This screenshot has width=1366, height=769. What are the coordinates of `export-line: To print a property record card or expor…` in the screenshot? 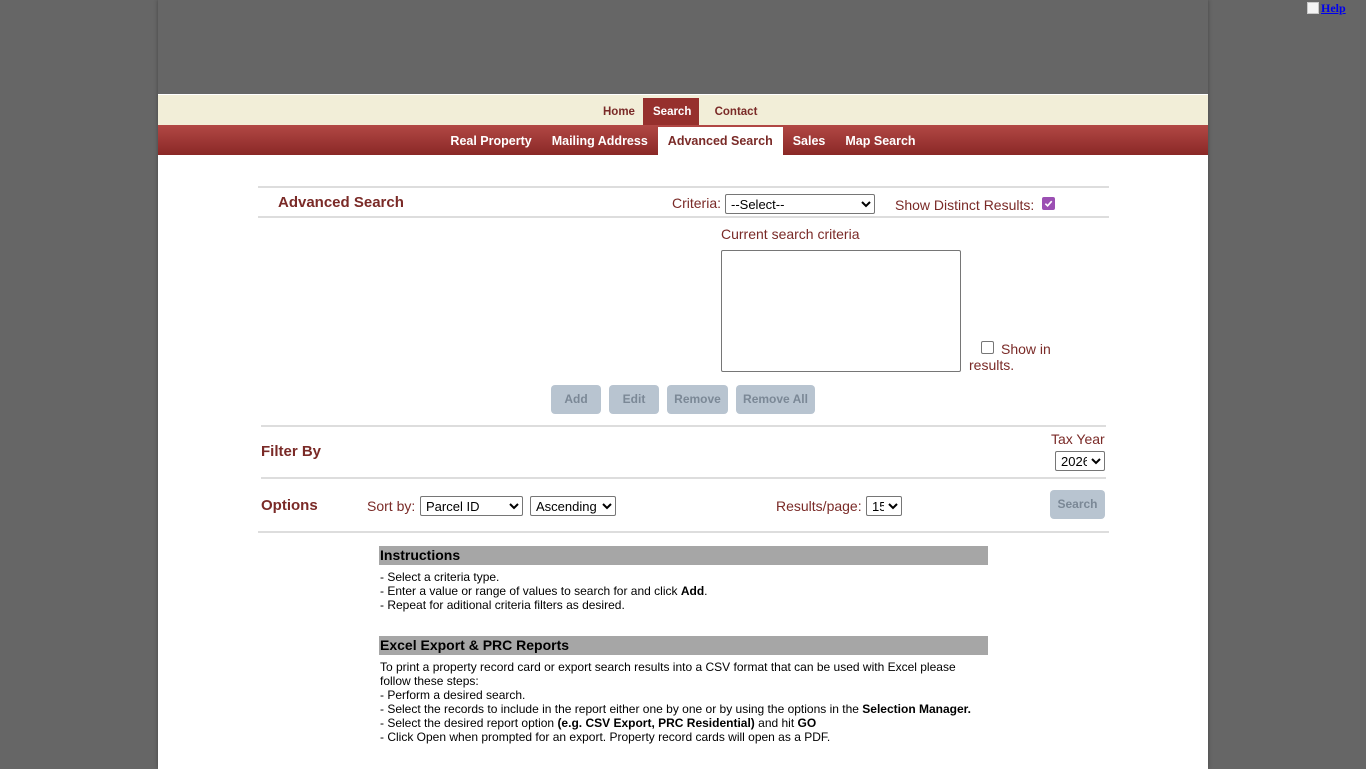 It's located at (668, 667).